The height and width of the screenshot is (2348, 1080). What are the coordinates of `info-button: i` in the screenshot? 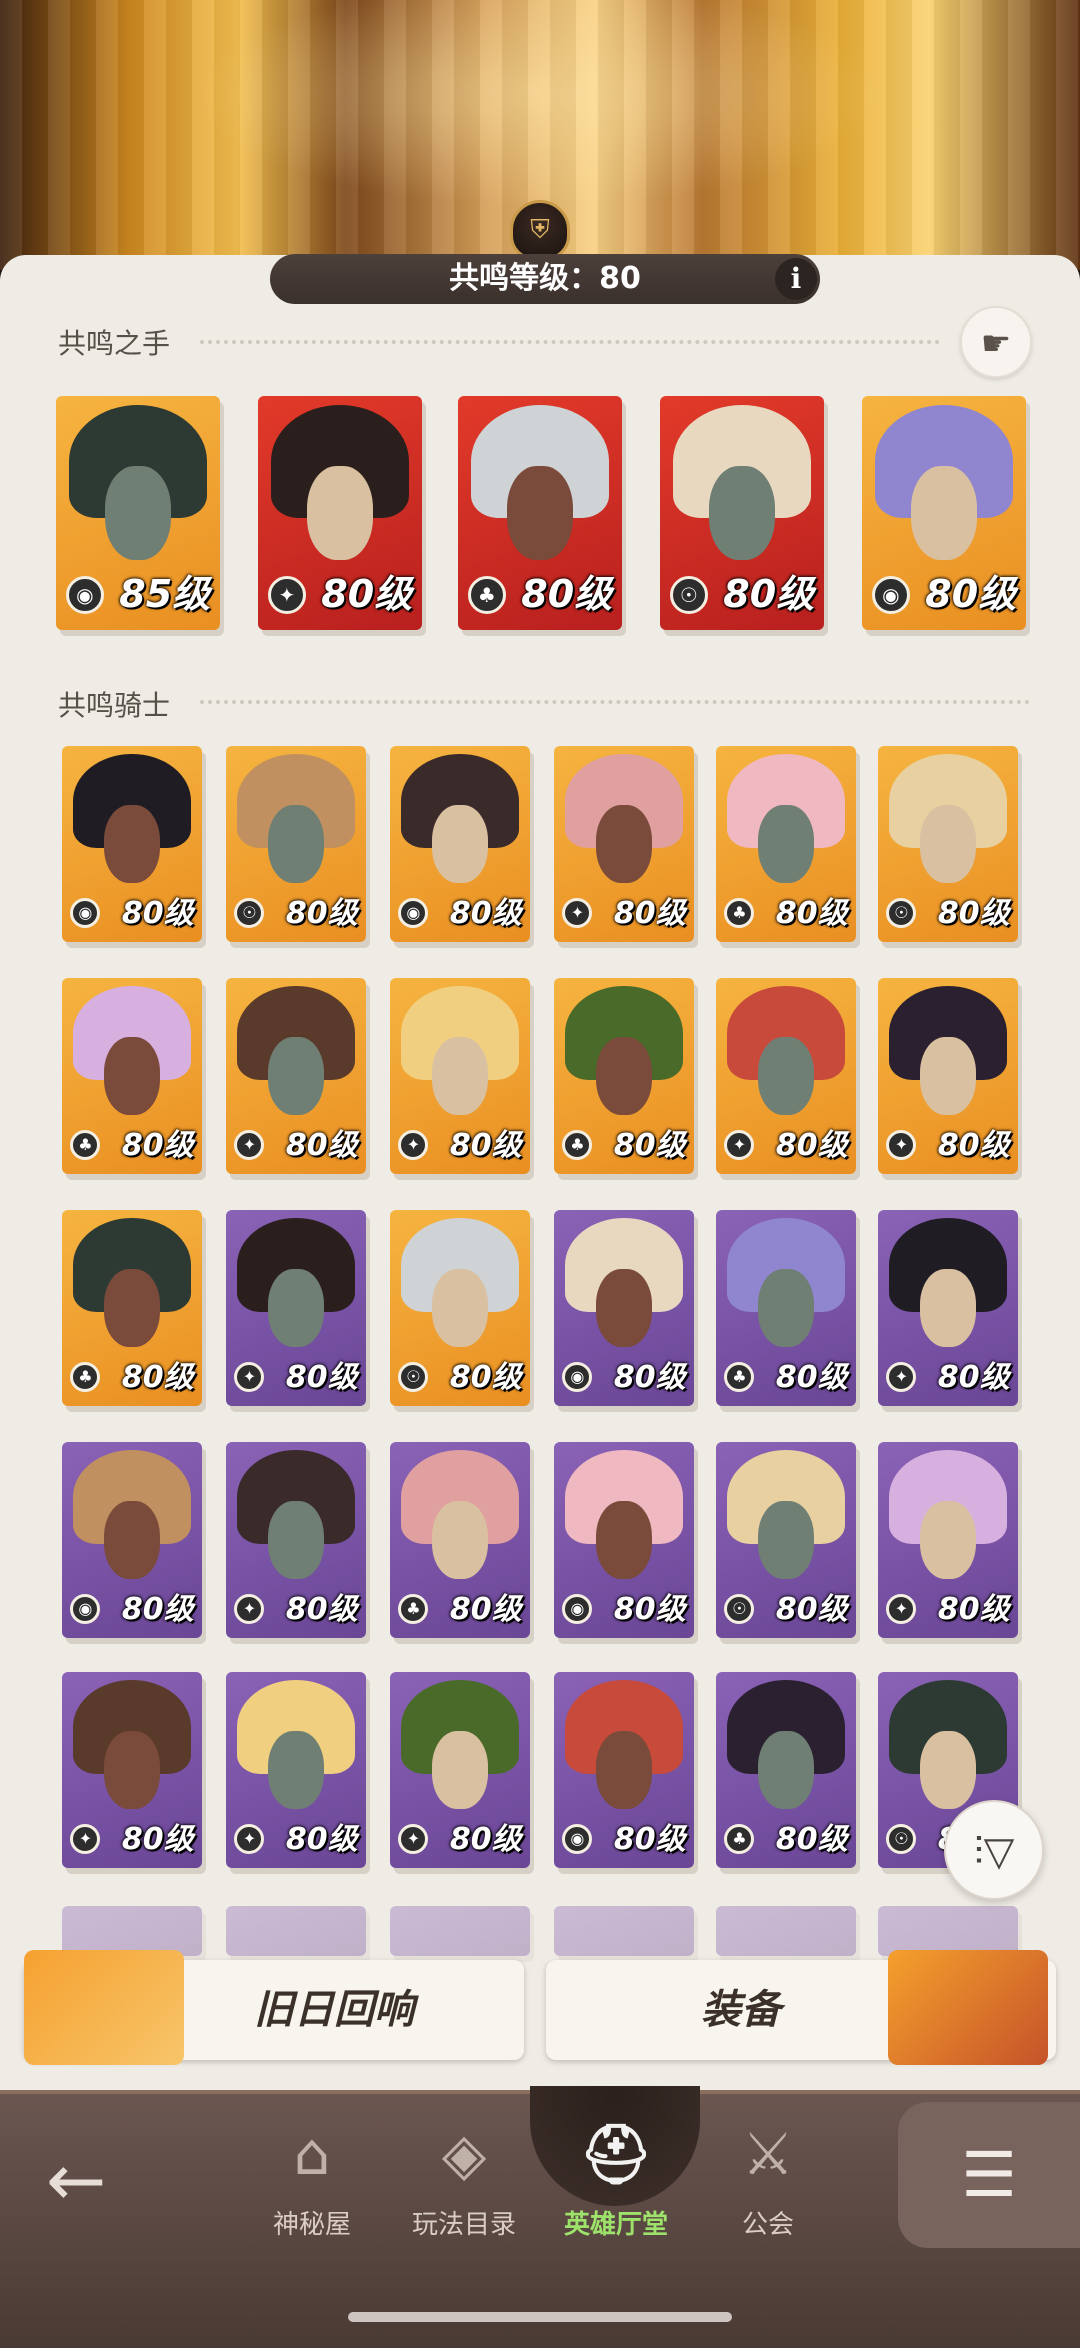 It's located at (796, 279).